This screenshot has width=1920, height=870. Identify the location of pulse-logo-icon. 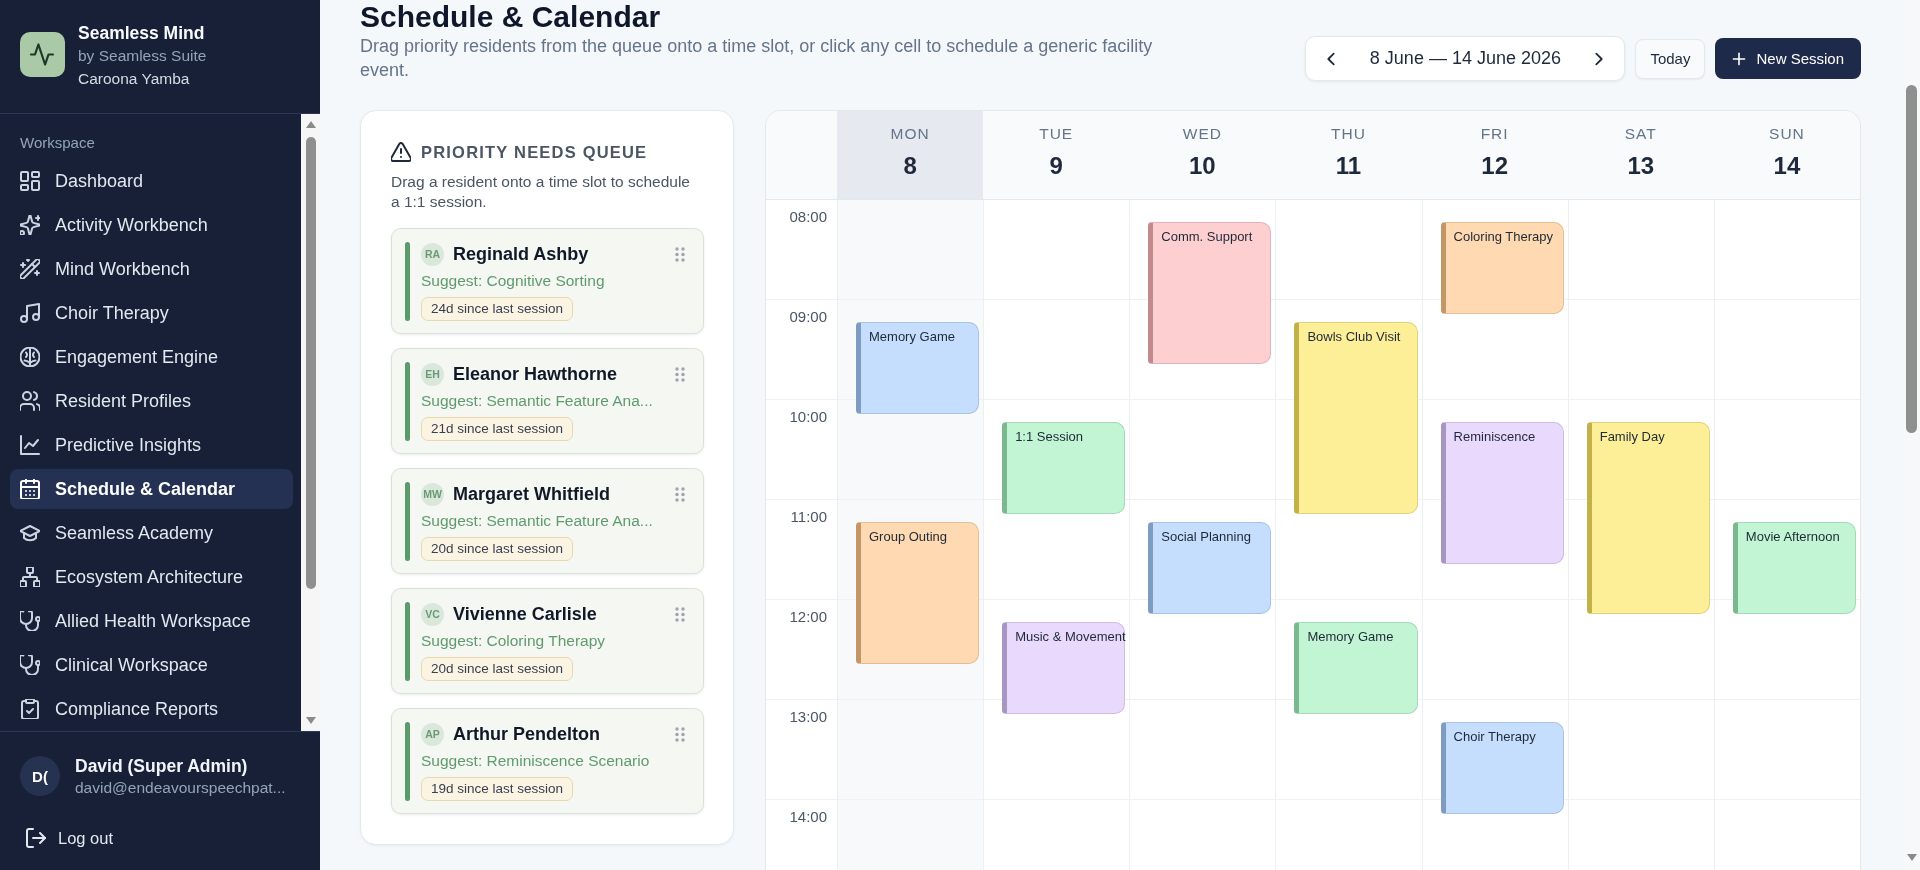
(42, 54).